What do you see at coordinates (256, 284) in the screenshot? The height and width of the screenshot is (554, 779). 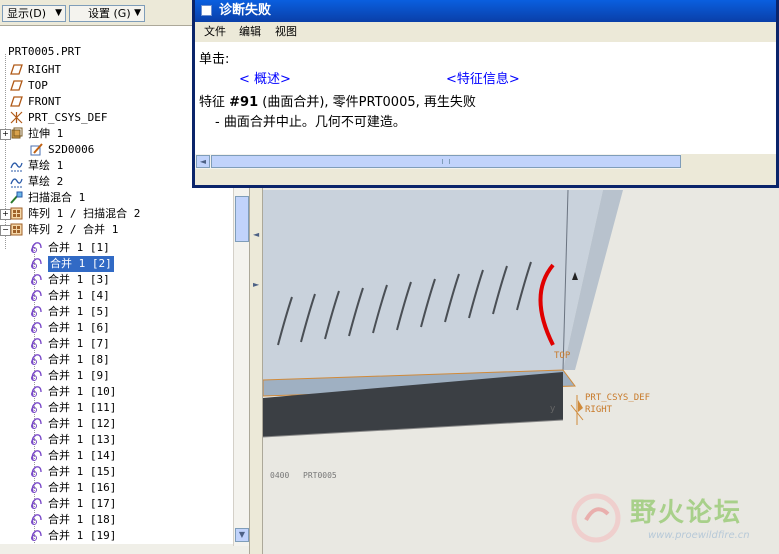 I see `expand-right-arrow-icon: ►` at bounding box center [256, 284].